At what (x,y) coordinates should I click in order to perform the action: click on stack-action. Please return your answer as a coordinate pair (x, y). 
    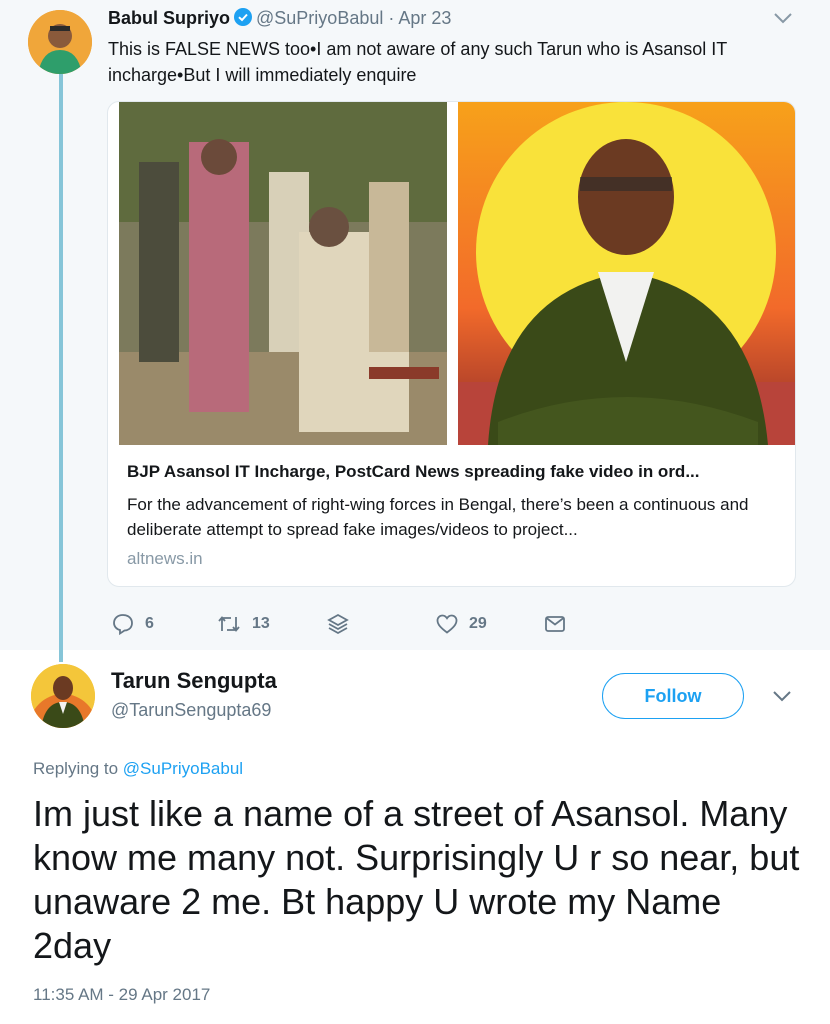
    Looking at the image, I should click on (338, 624).